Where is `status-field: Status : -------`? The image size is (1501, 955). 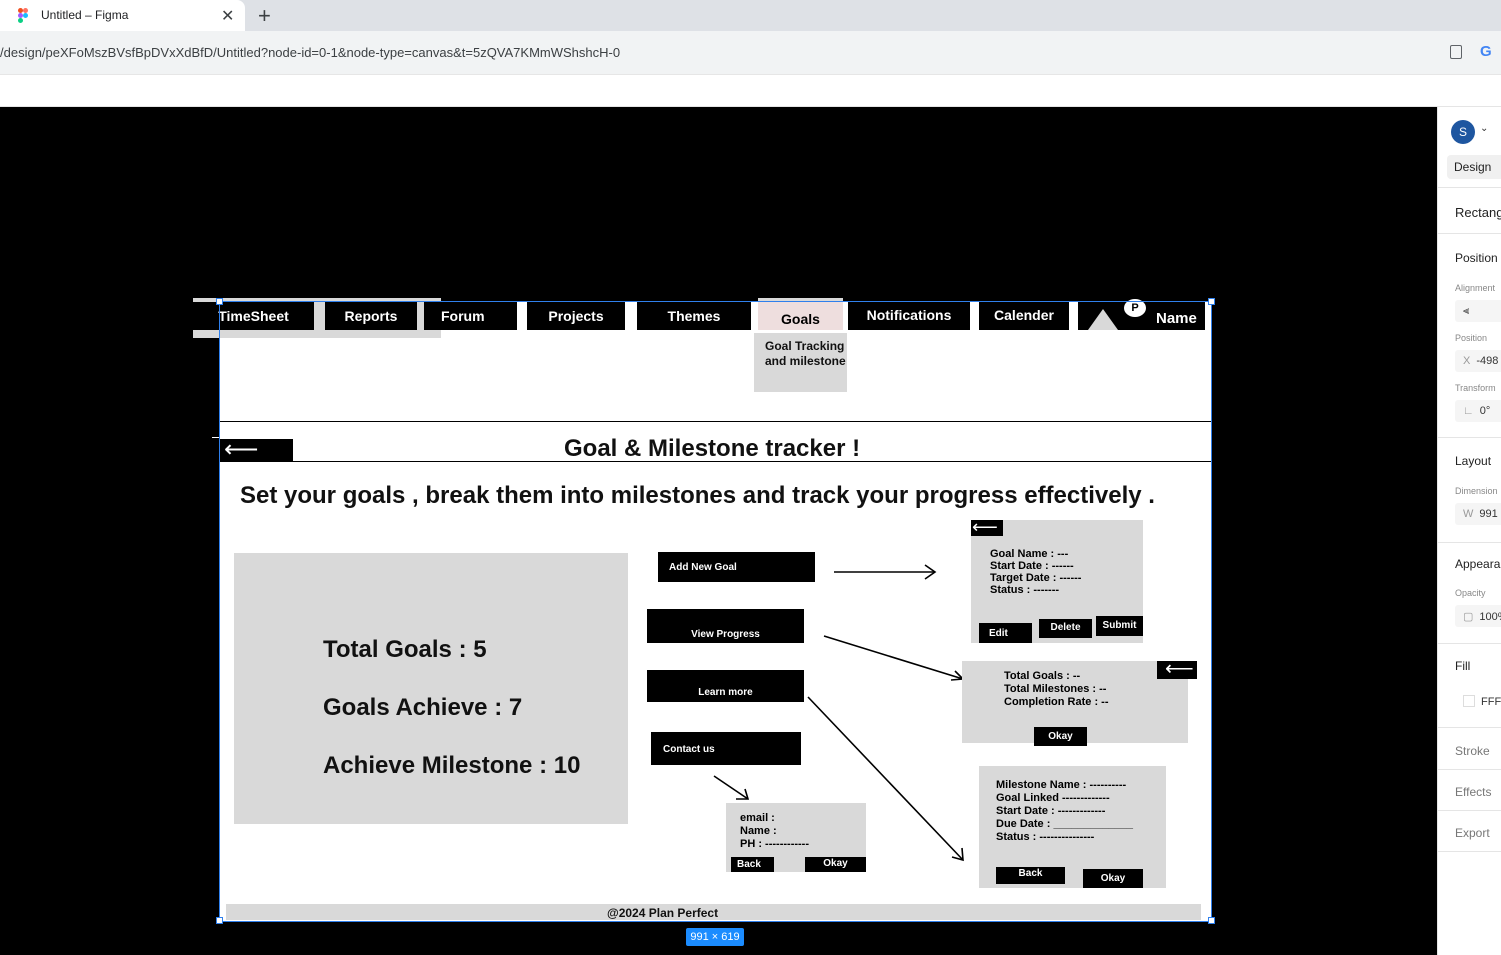
status-field: Status : ------- is located at coordinates (1024, 590).